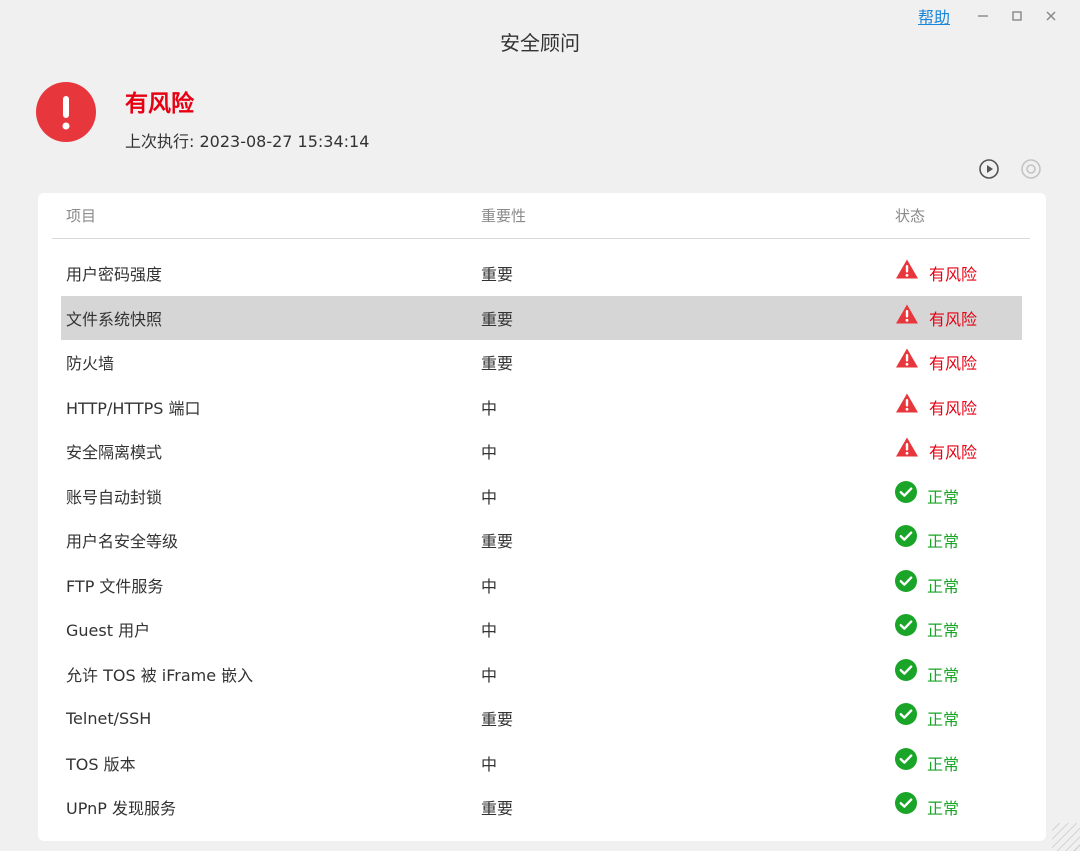 Image resolution: width=1080 pixels, height=851 pixels. I want to click on window-title: 安全顾问, so click(540, 43).